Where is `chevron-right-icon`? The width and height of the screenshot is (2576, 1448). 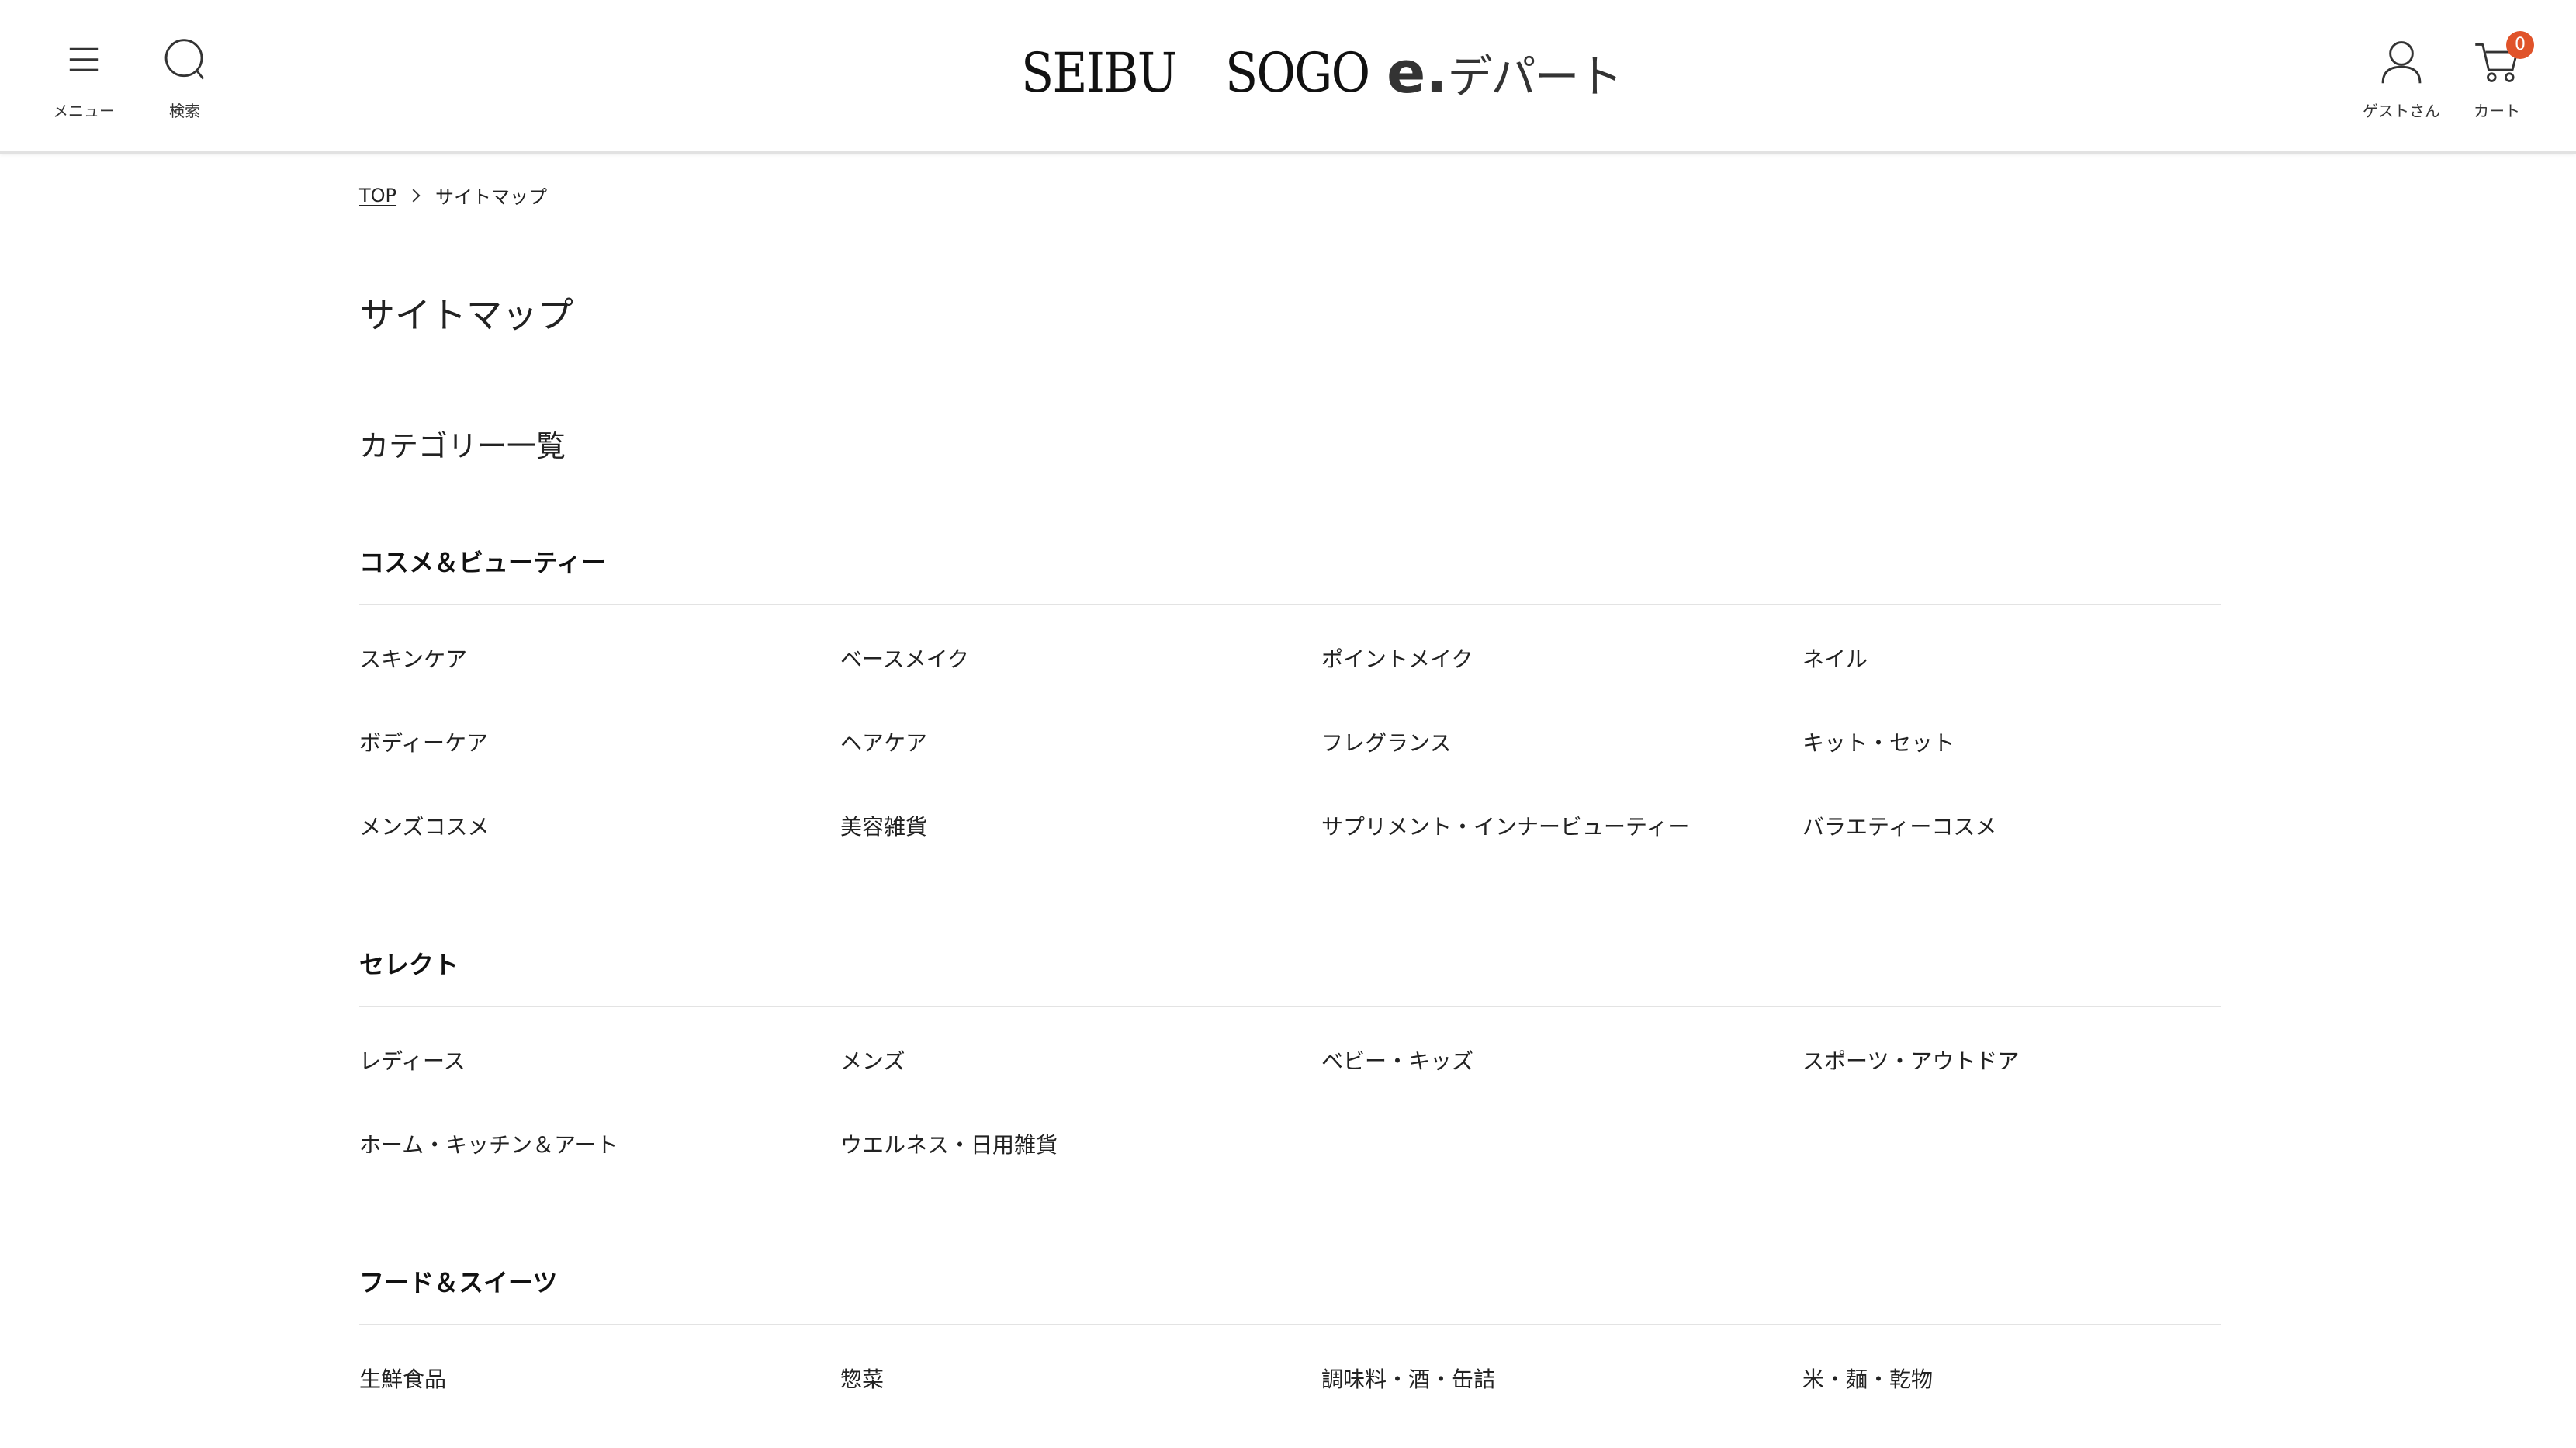 chevron-right-icon is located at coordinates (414, 195).